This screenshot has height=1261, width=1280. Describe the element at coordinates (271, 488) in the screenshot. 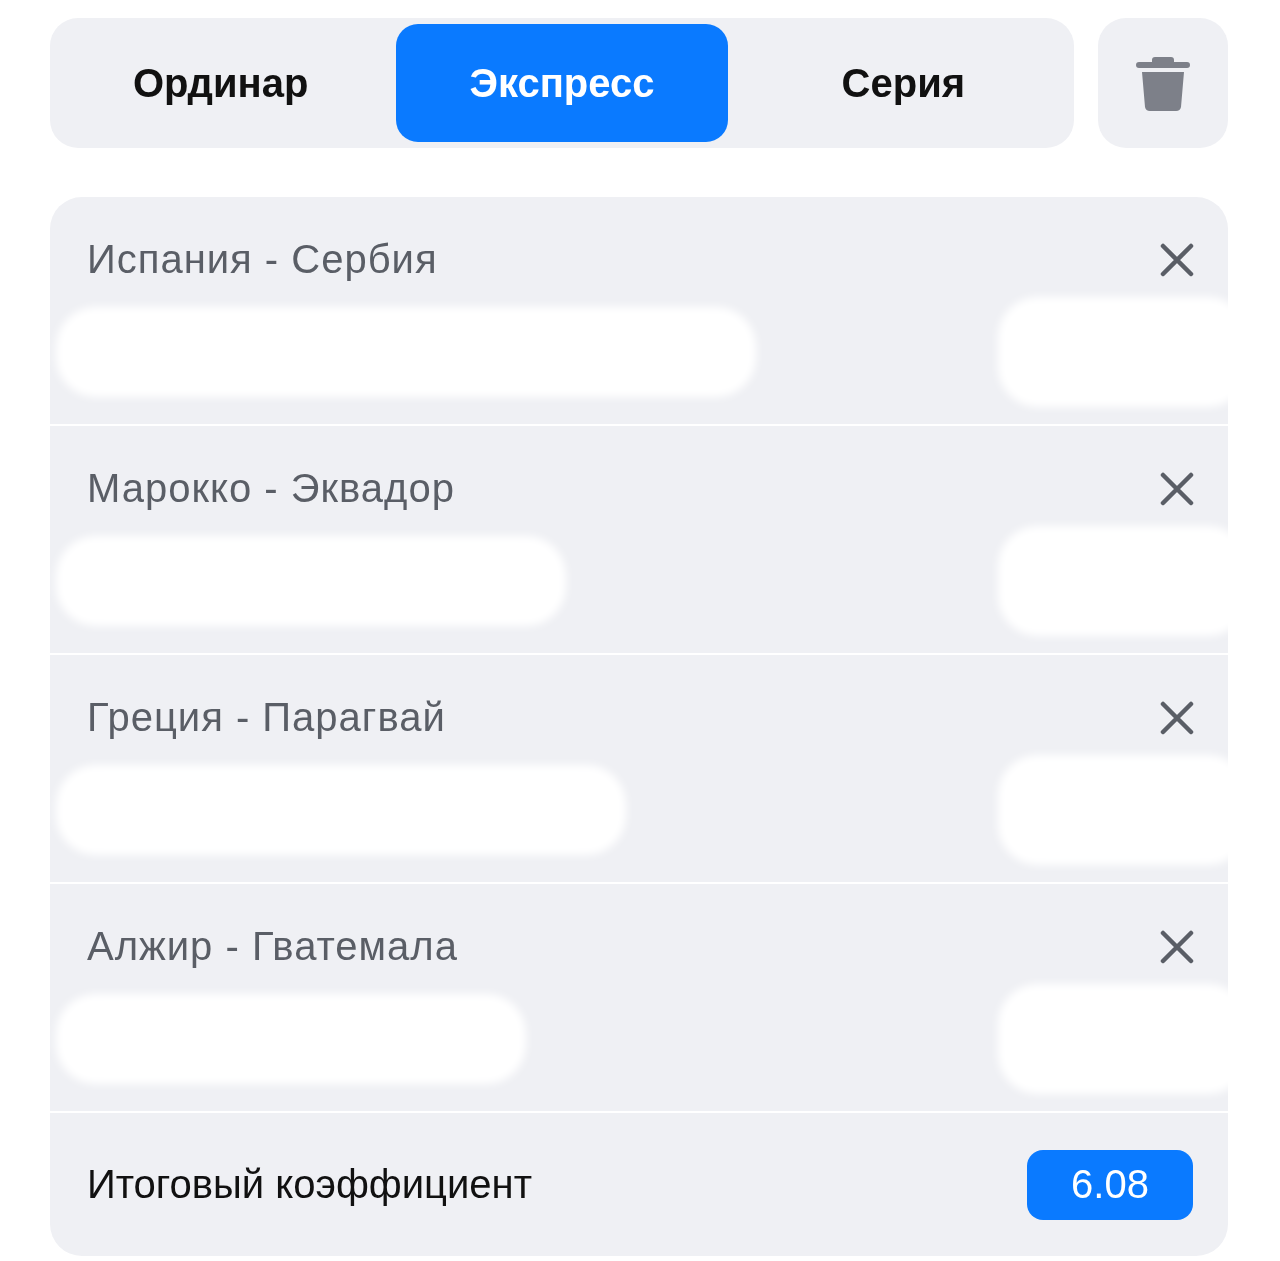

I see `match-title: Марокко - Эквадор` at that location.